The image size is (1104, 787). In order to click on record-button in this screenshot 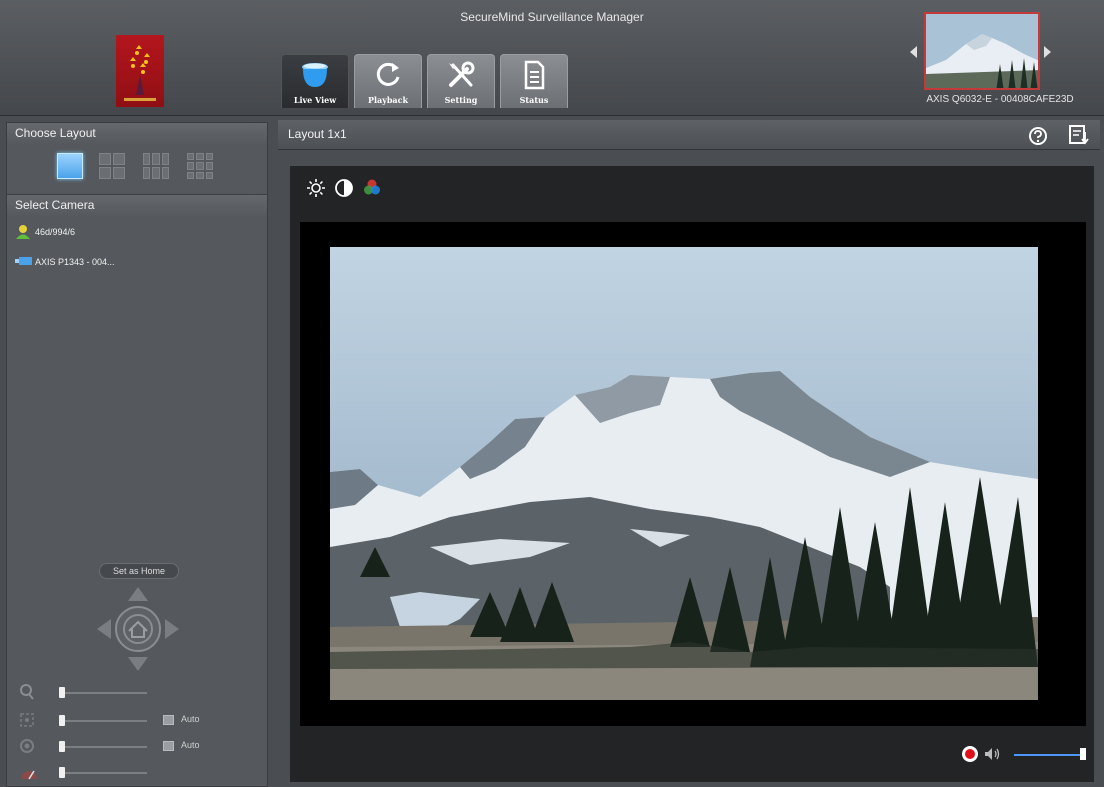, I will do `click(970, 754)`.